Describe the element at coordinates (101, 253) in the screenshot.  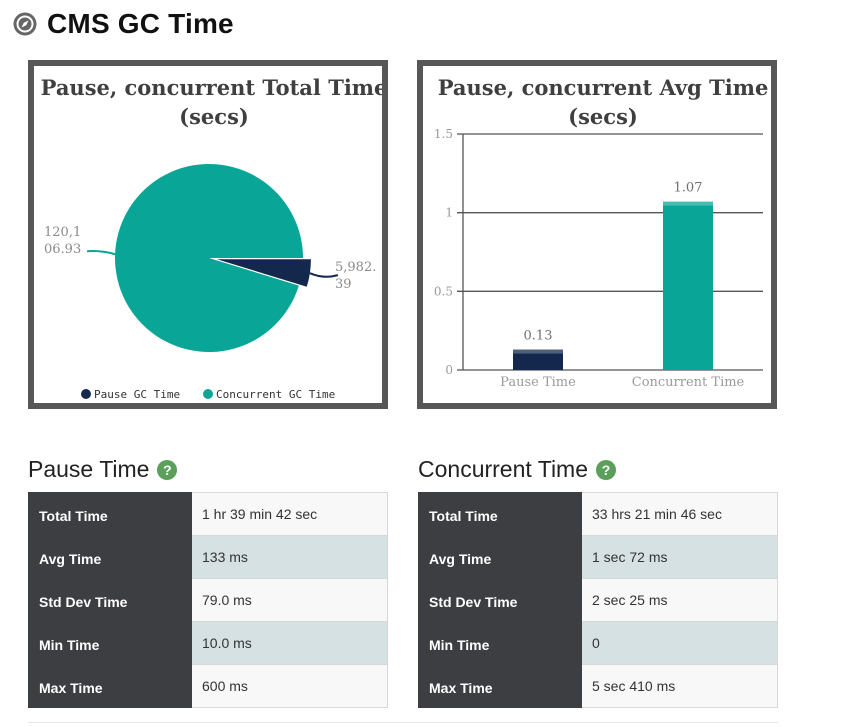
I see `pie-leader-concurrent` at that location.